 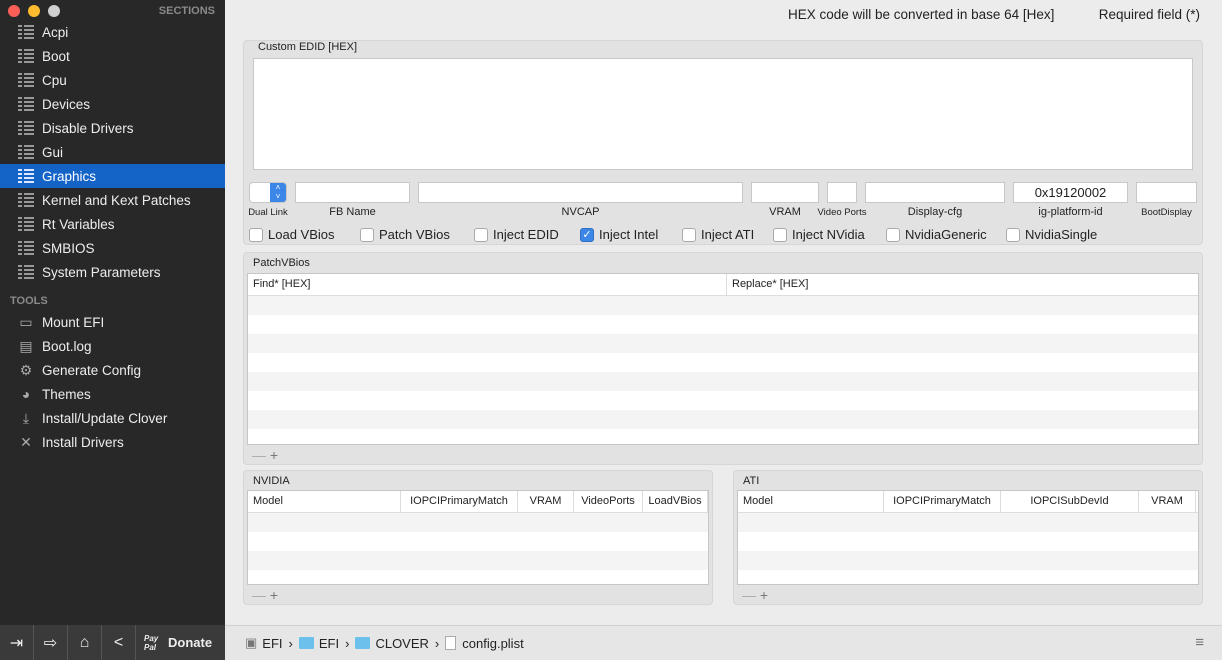 I want to click on sidebar-item-label: Rt Variables, so click(x=78, y=224).